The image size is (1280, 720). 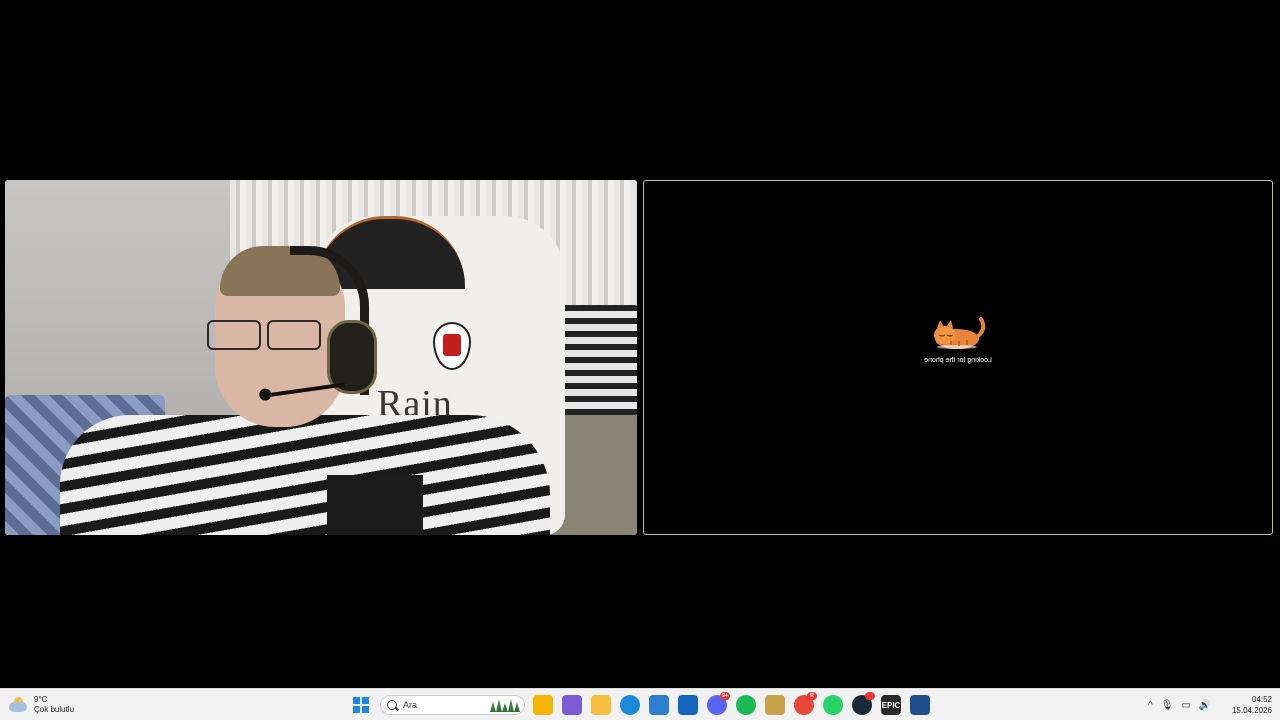 What do you see at coordinates (775, 705) in the screenshot?
I see `league-icon` at bounding box center [775, 705].